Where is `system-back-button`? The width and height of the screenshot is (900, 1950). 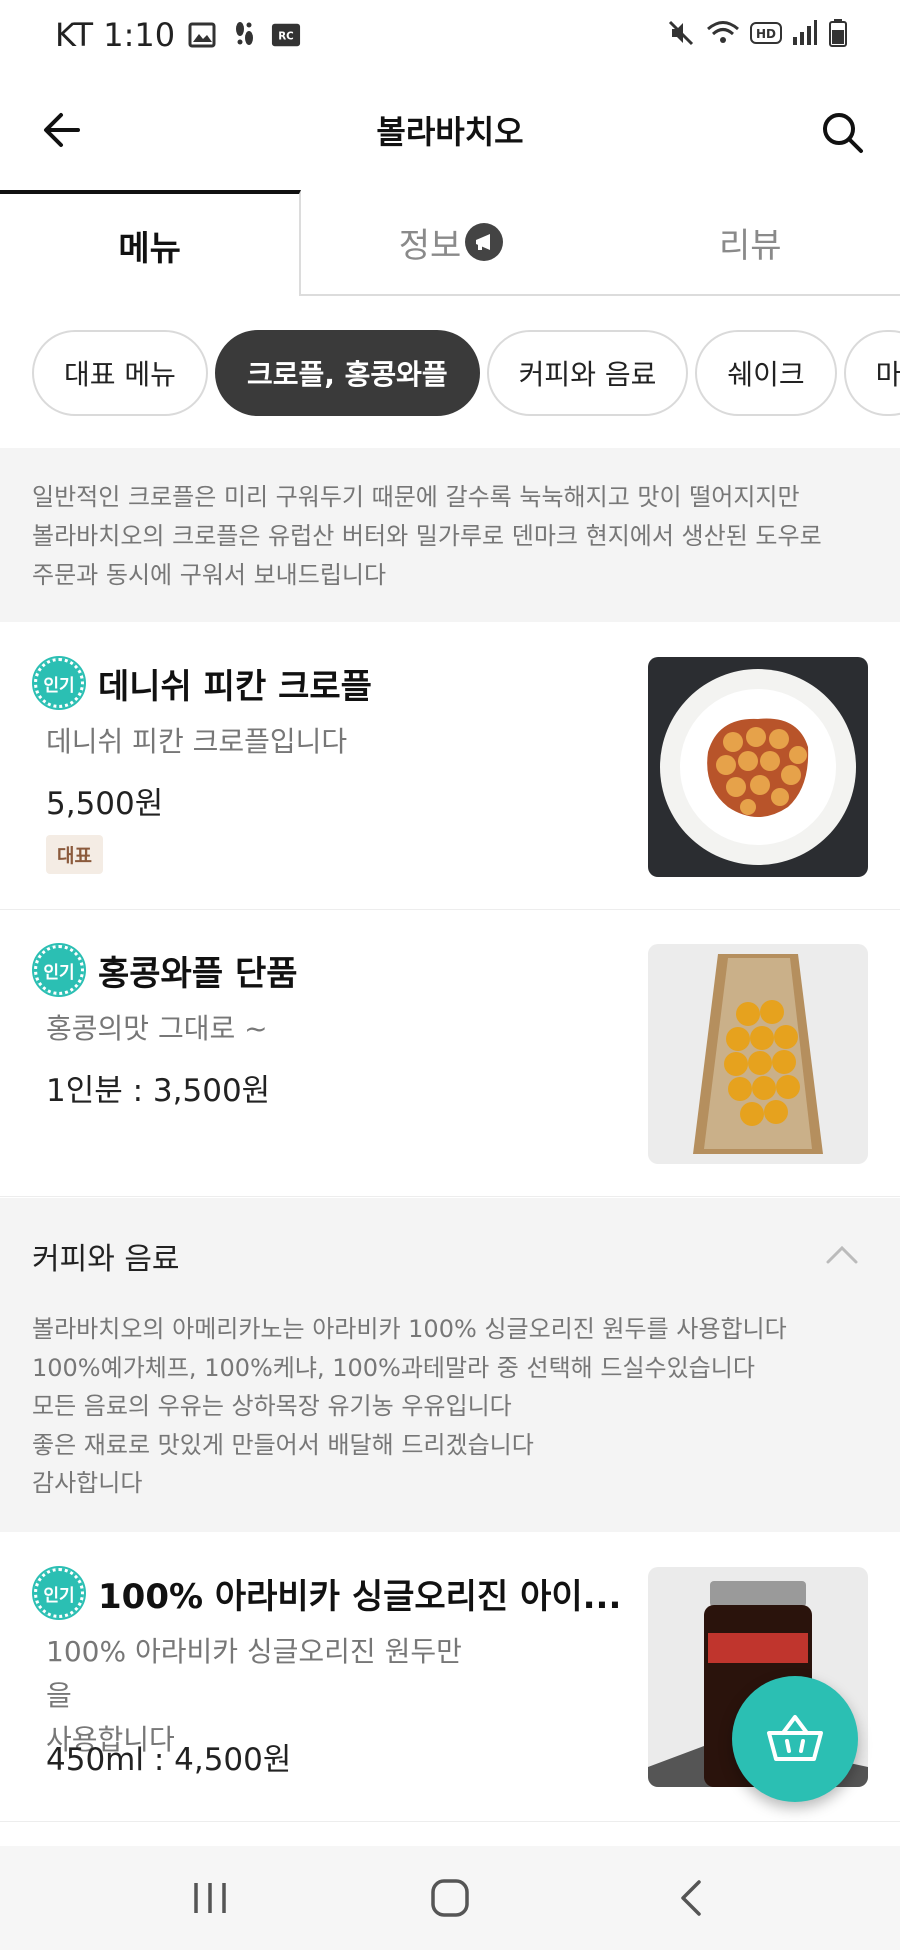 system-back-button is located at coordinates (690, 1898).